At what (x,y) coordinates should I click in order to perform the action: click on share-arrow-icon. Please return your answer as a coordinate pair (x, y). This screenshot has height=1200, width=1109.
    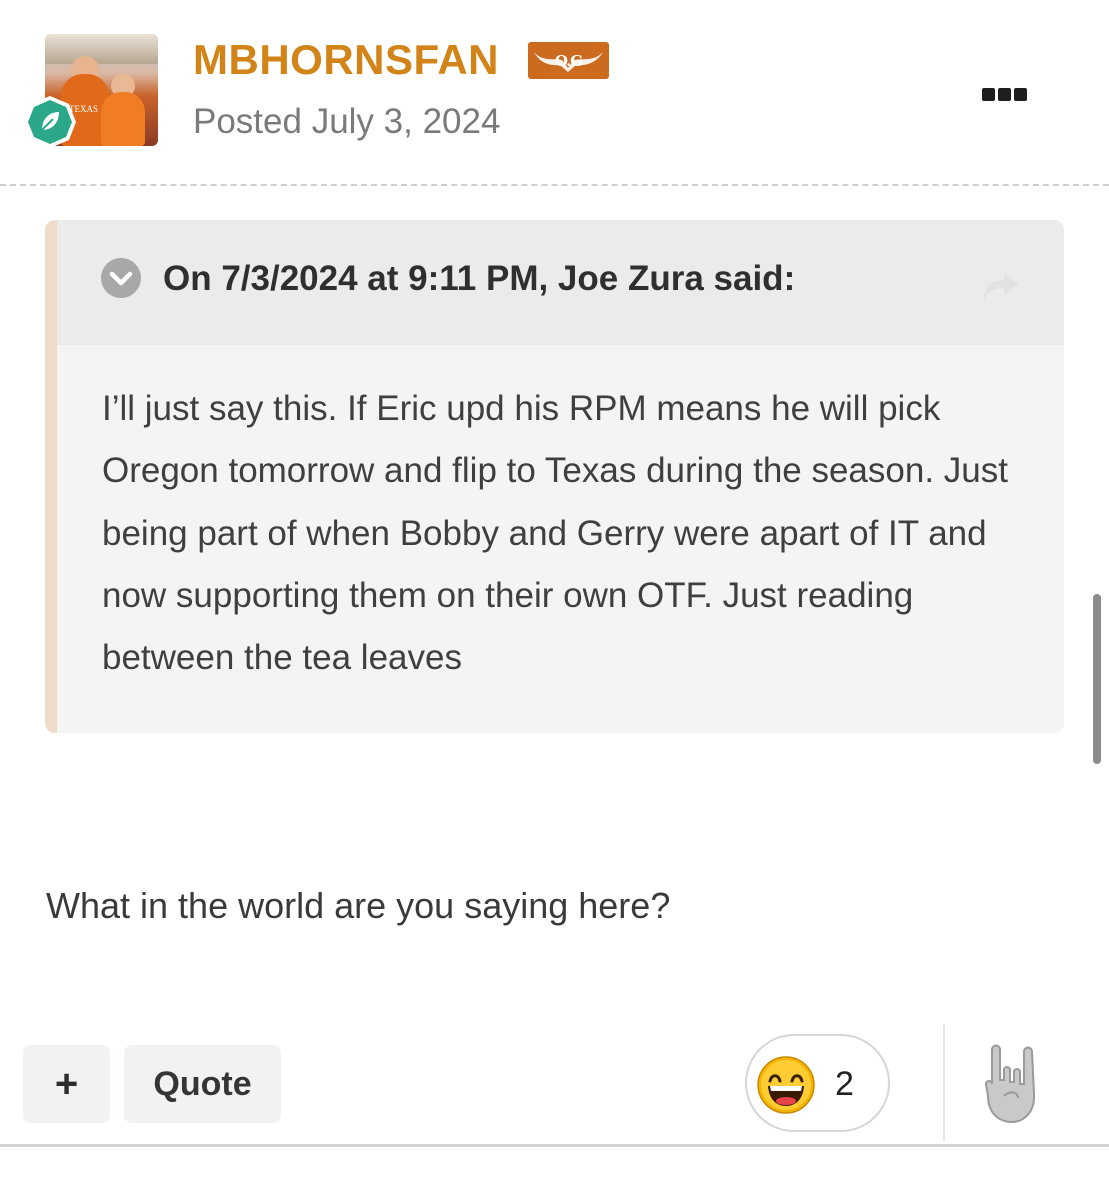
    Looking at the image, I should click on (1000, 284).